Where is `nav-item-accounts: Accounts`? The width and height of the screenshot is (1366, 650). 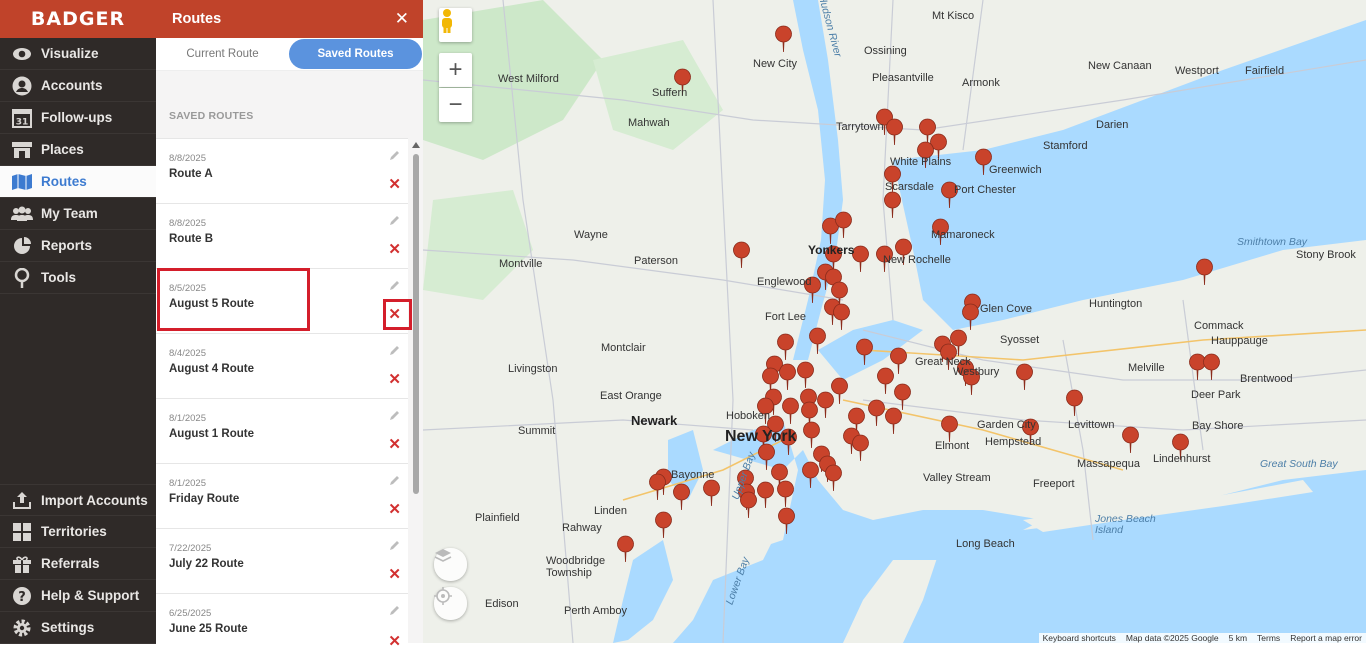
nav-item-accounts: Accounts is located at coordinates (78, 86).